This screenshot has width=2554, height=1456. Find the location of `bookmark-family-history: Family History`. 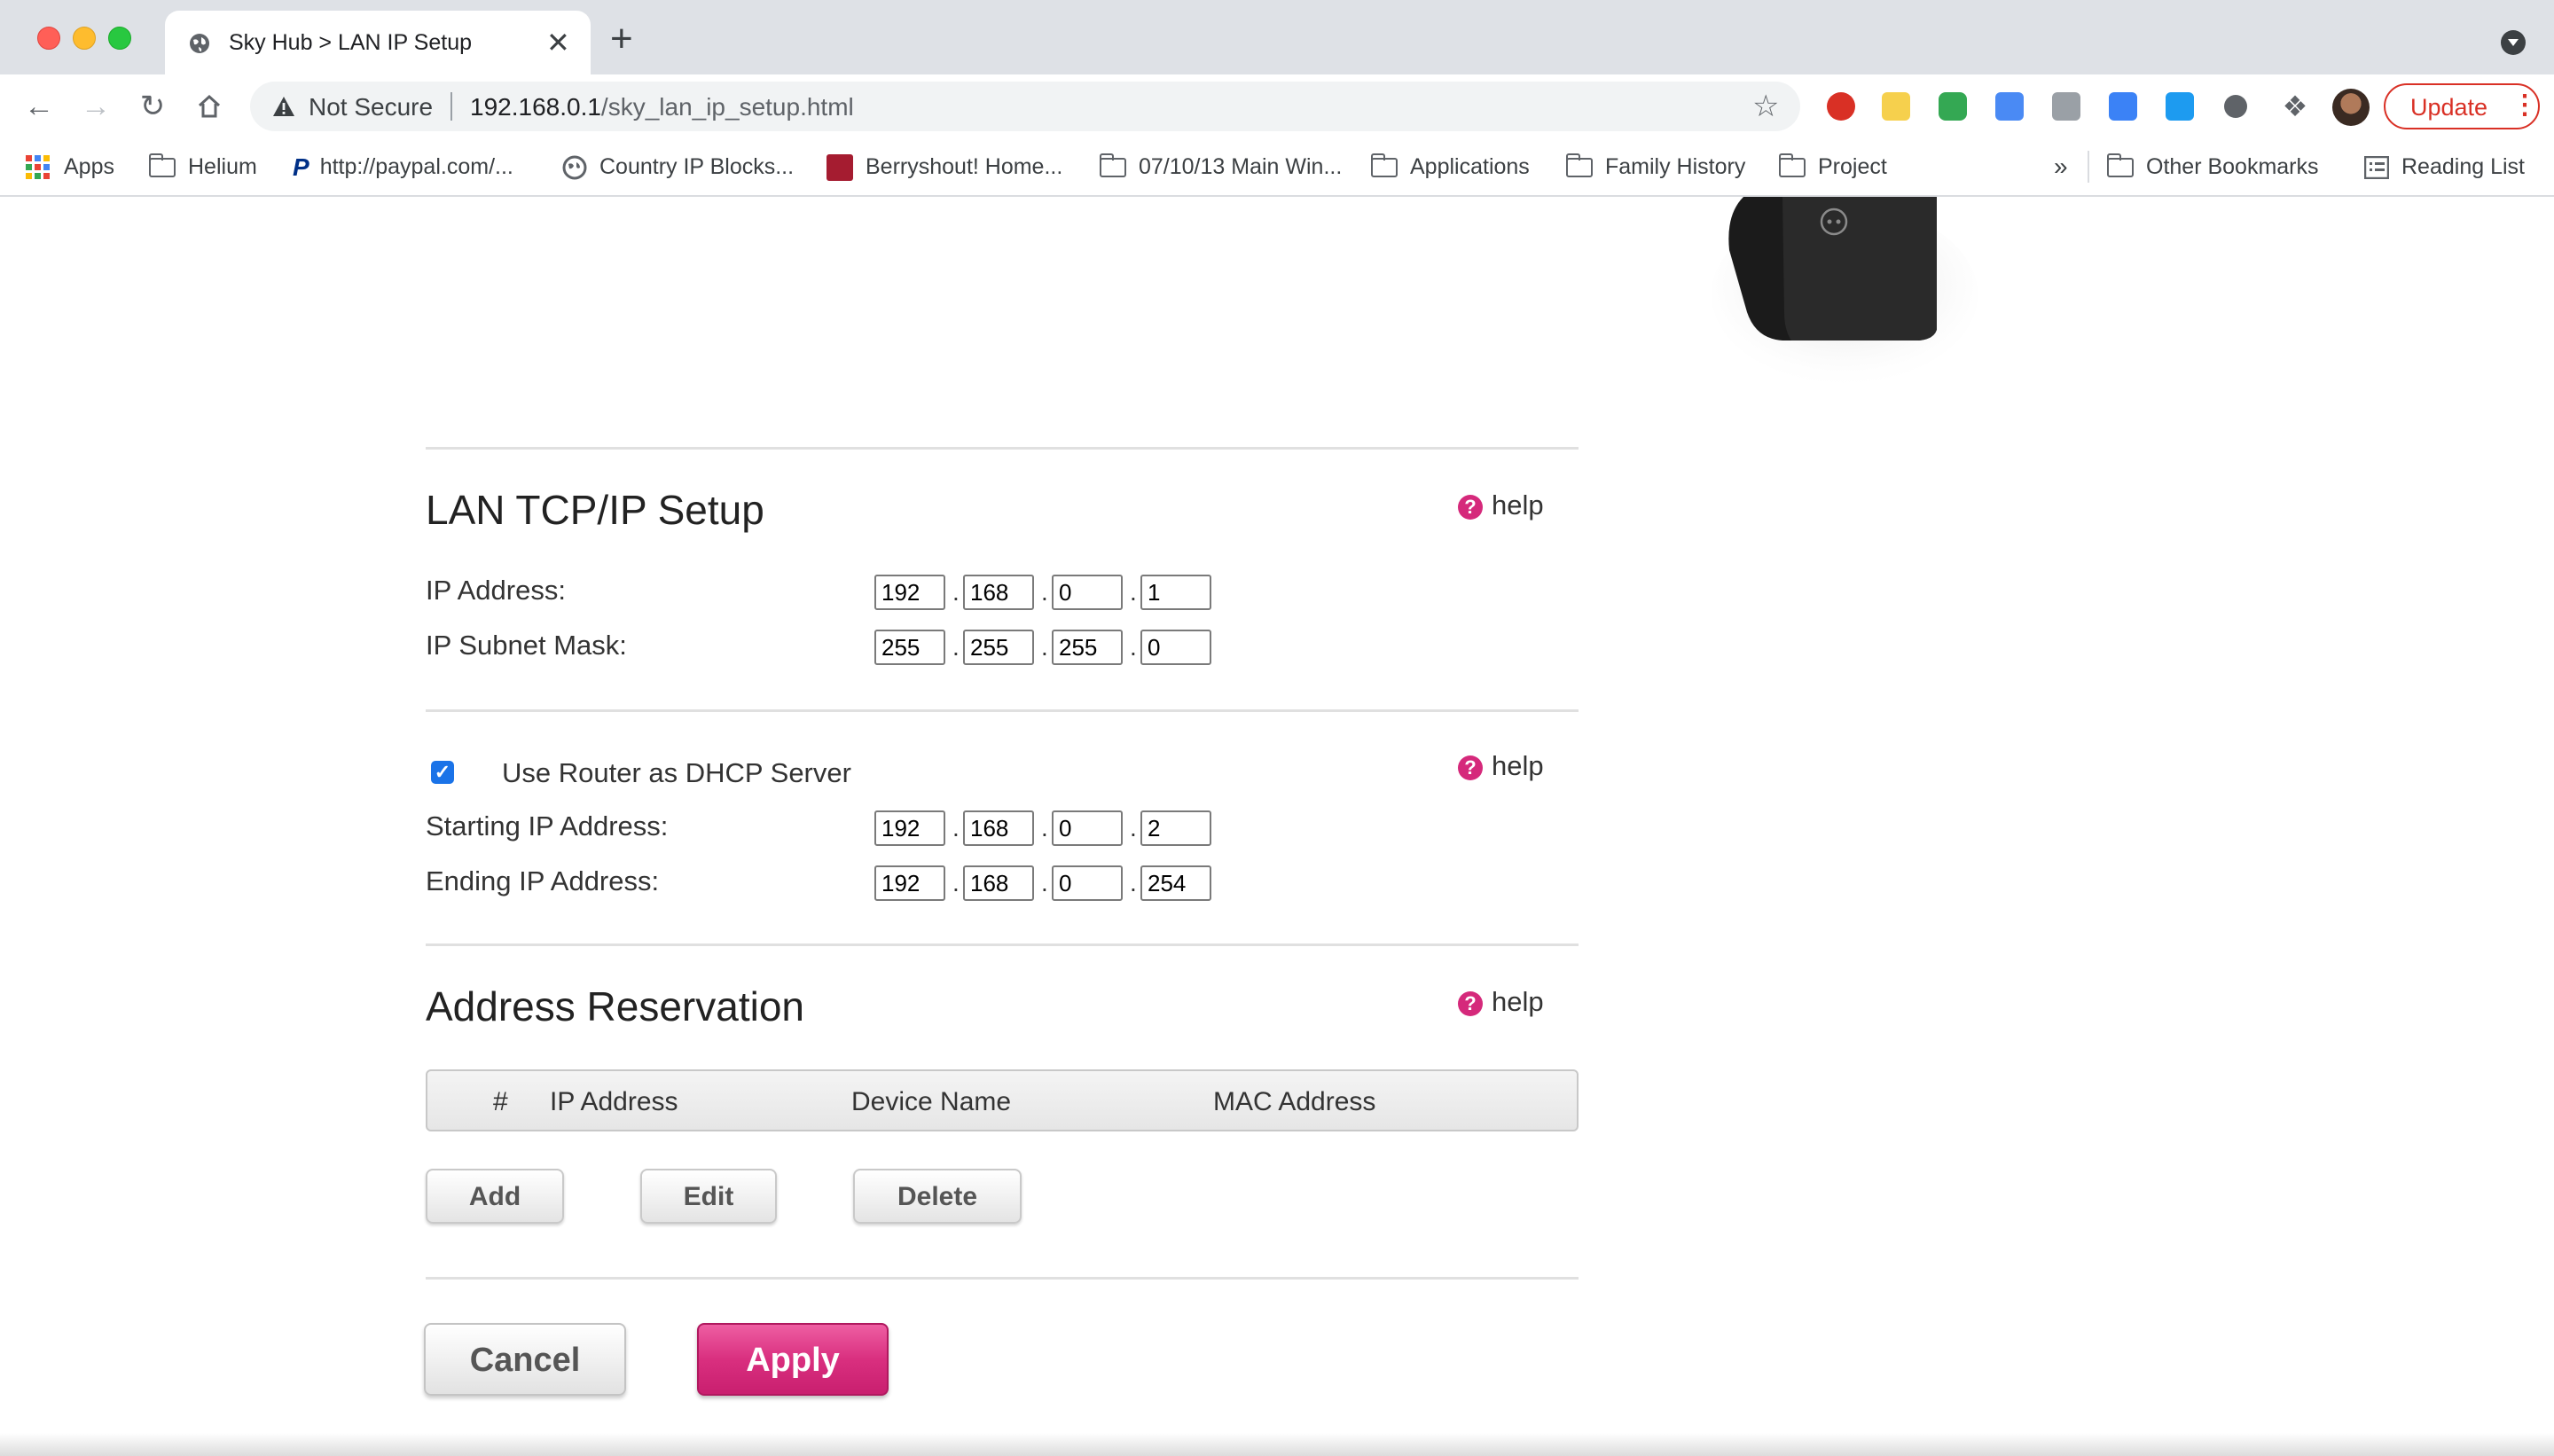

bookmark-family-history: Family History is located at coordinates (1655, 167).